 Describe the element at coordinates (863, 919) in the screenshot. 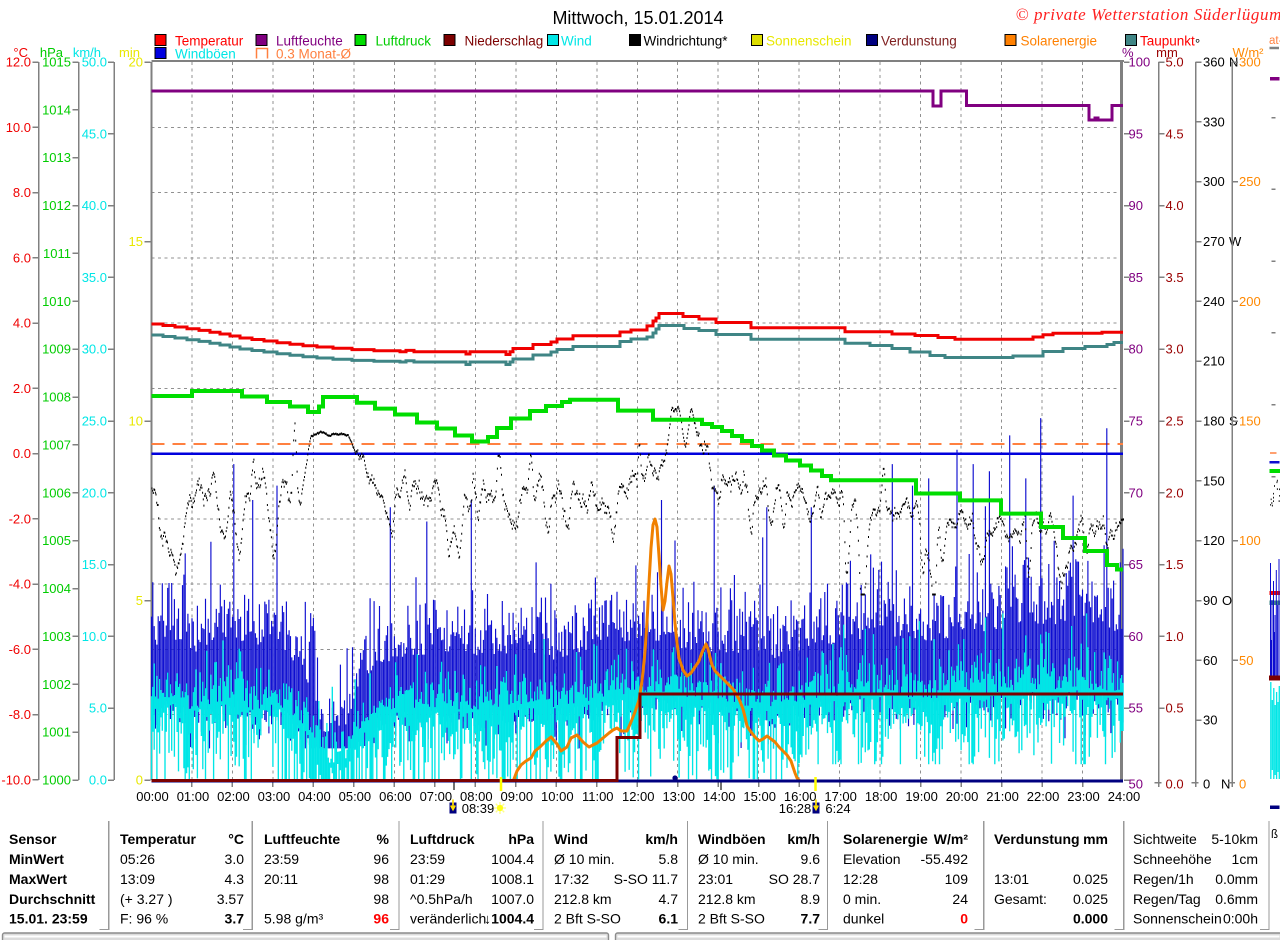

I see `svg-text: dunkel` at that location.